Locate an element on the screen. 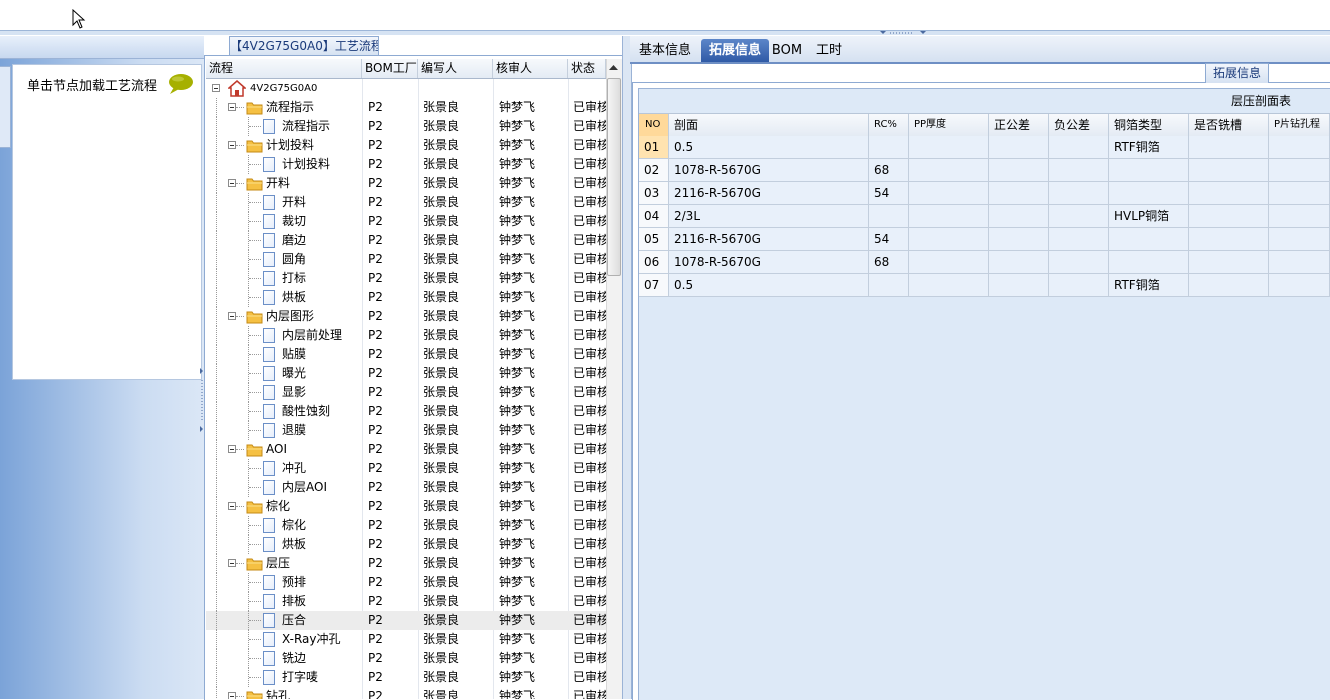 The width and height of the screenshot is (1330, 700). tree-row: 裁切 P2 张景良 钟梦飞 已审核 is located at coordinates (406, 221).